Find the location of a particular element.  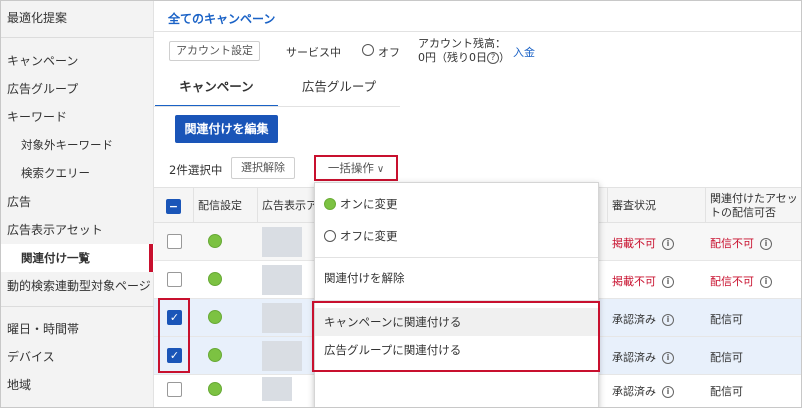

account-balance: アカウント残高： 0円（残り0日?） is located at coordinates (464, 51).